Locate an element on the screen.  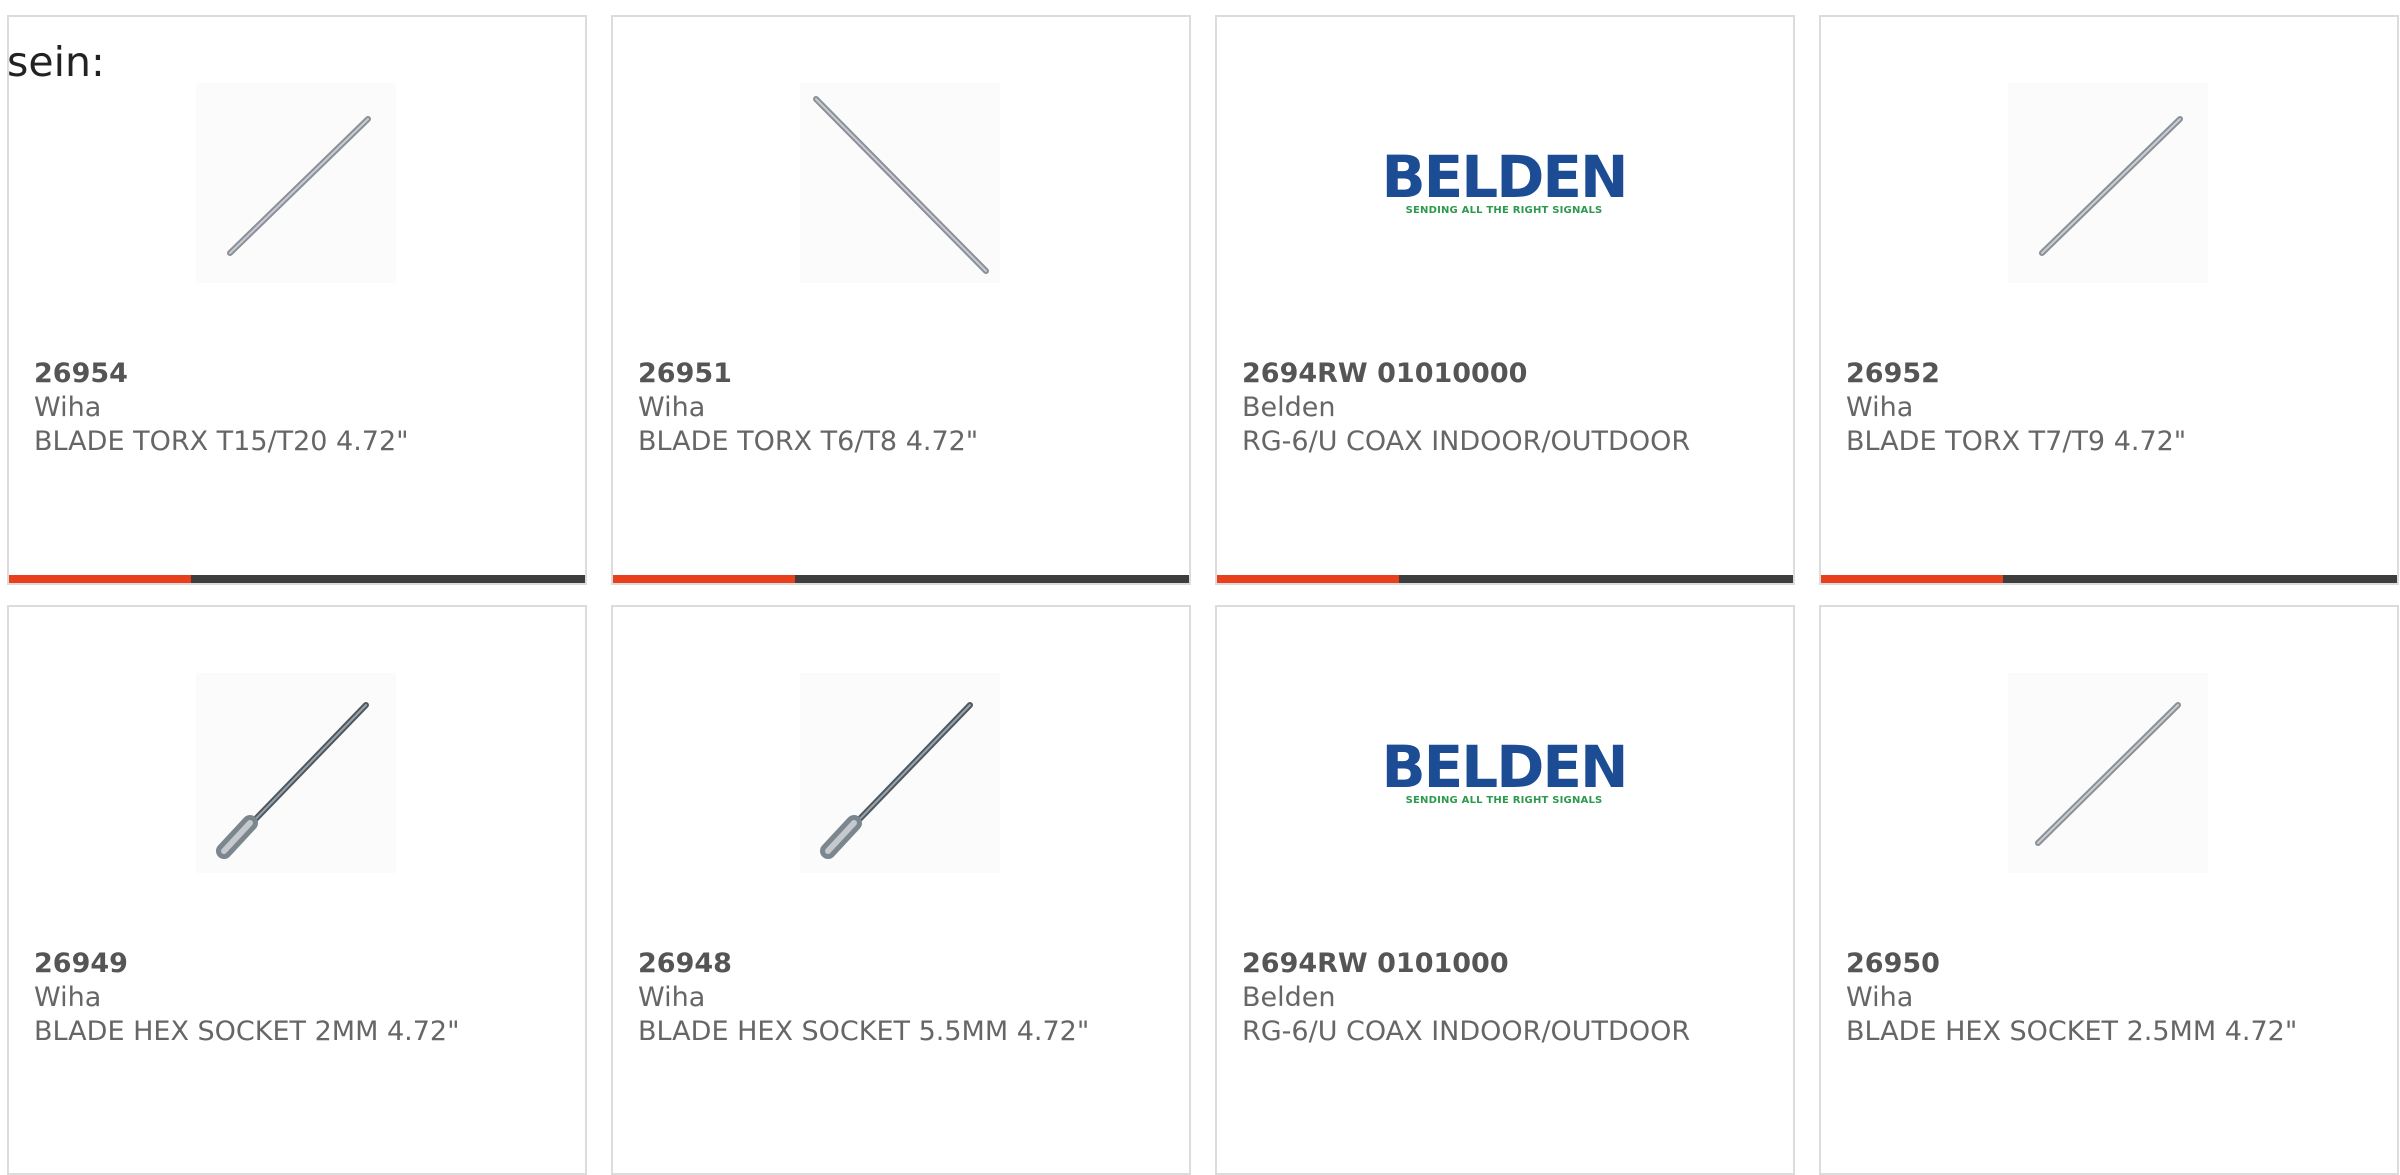
product-info: 26950 Wiha BLADE HEX SOCKET 2.5MM 4.72" is located at coordinates (2116, 998).